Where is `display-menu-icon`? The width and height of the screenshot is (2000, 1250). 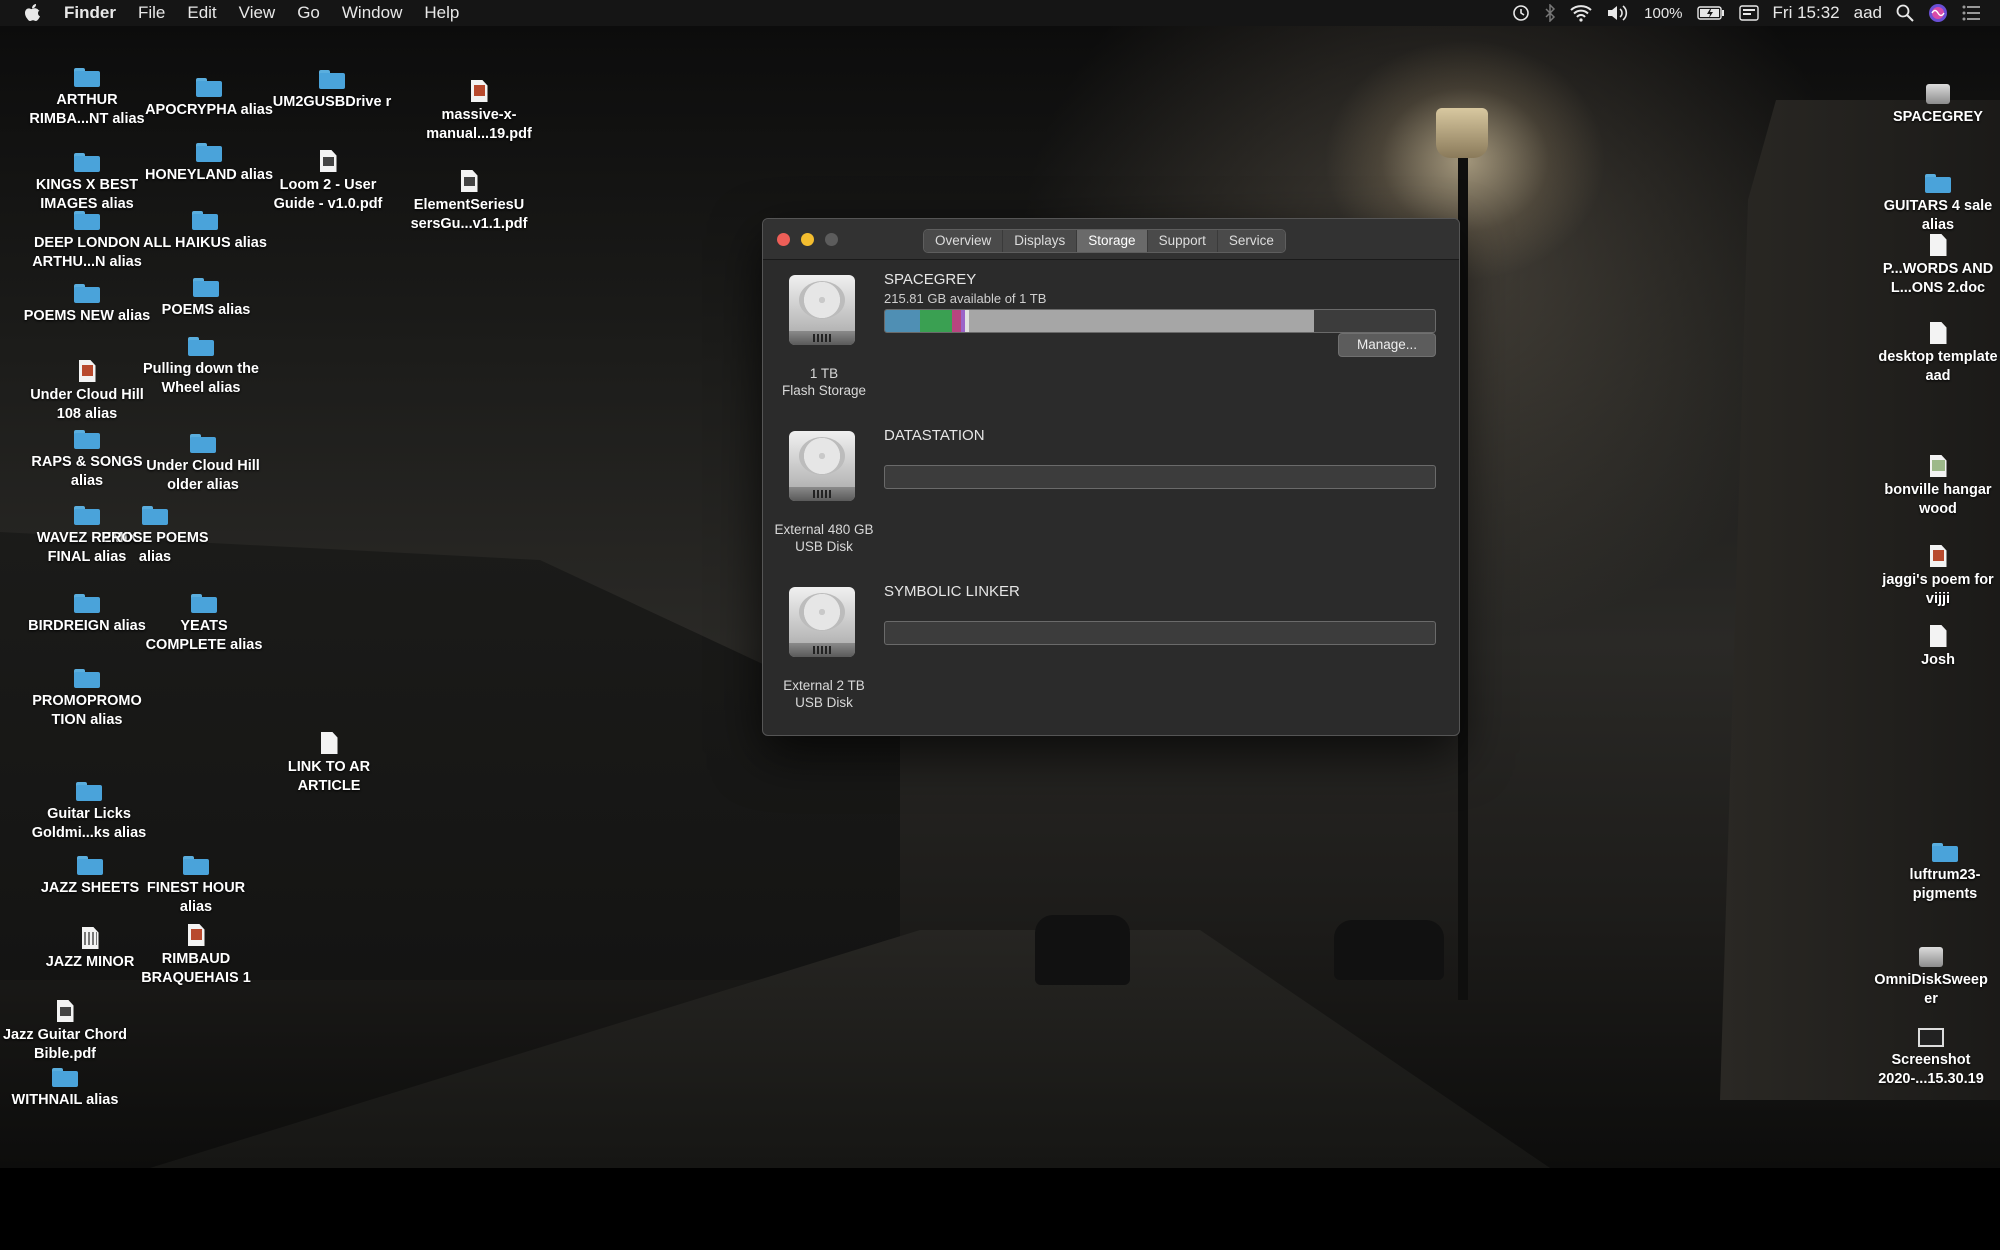 display-menu-icon is located at coordinates (1748, 13).